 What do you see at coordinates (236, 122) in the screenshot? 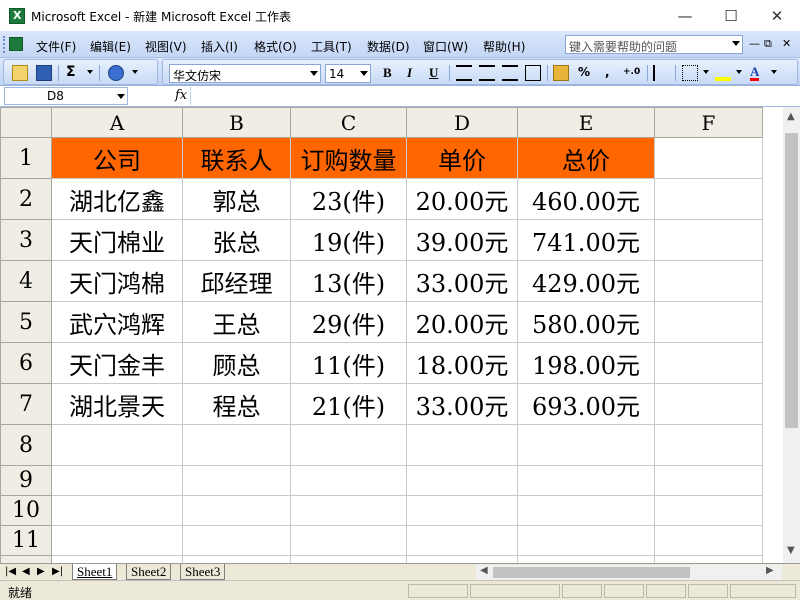
I see `column-header-b: B` at bounding box center [236, 122].